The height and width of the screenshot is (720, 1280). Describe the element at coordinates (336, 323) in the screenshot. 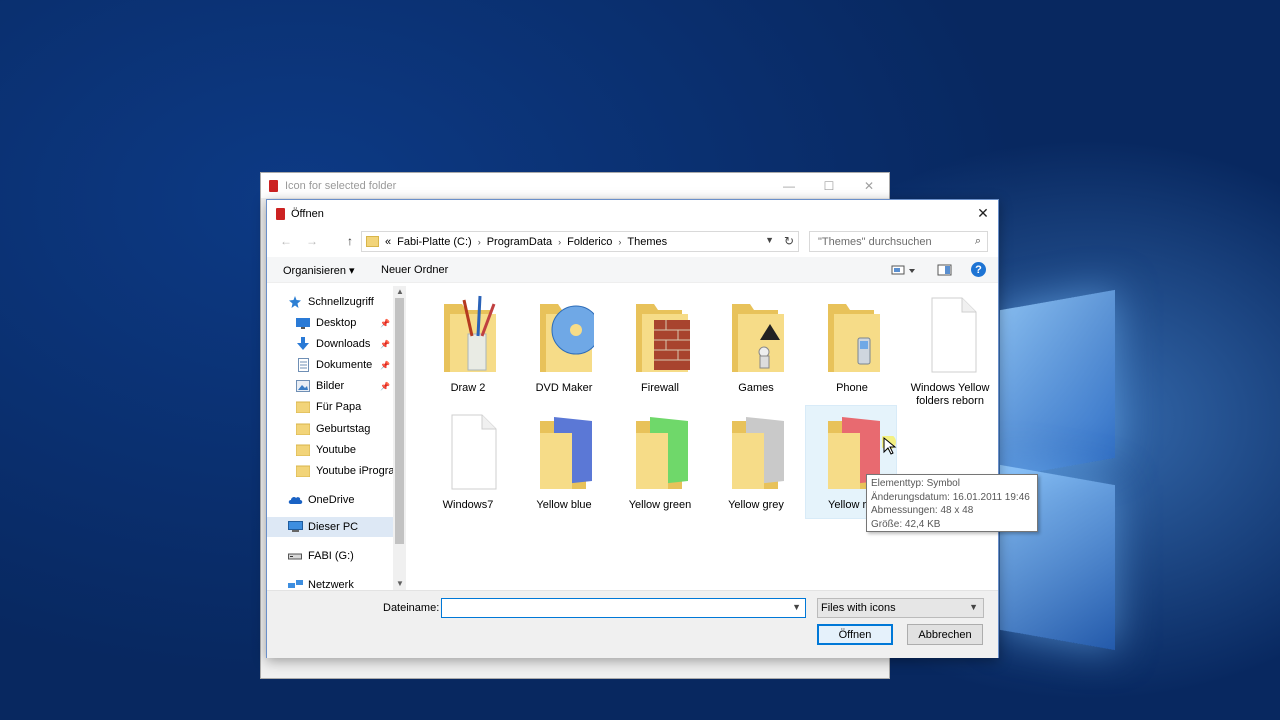

I see `sidebar-item-label: Desktop` at that location.